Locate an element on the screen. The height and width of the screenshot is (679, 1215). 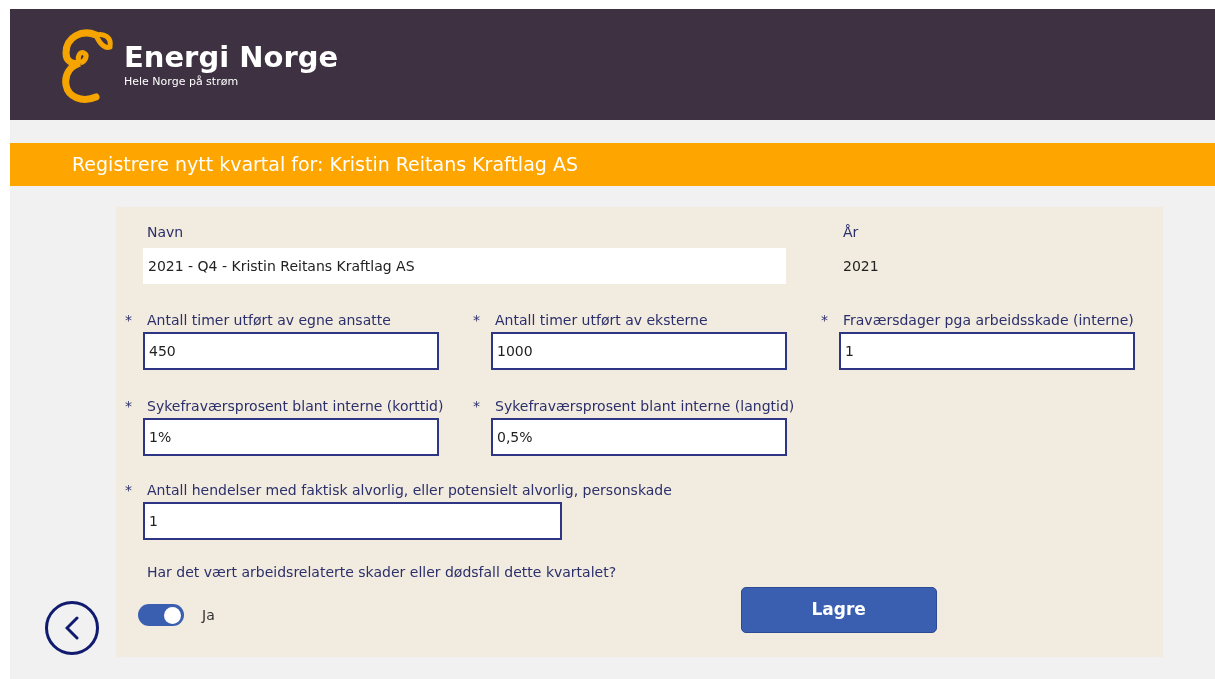
field-label: Sykefraværsprosent blant interne (langtid) is located at coordinates (645, 406).